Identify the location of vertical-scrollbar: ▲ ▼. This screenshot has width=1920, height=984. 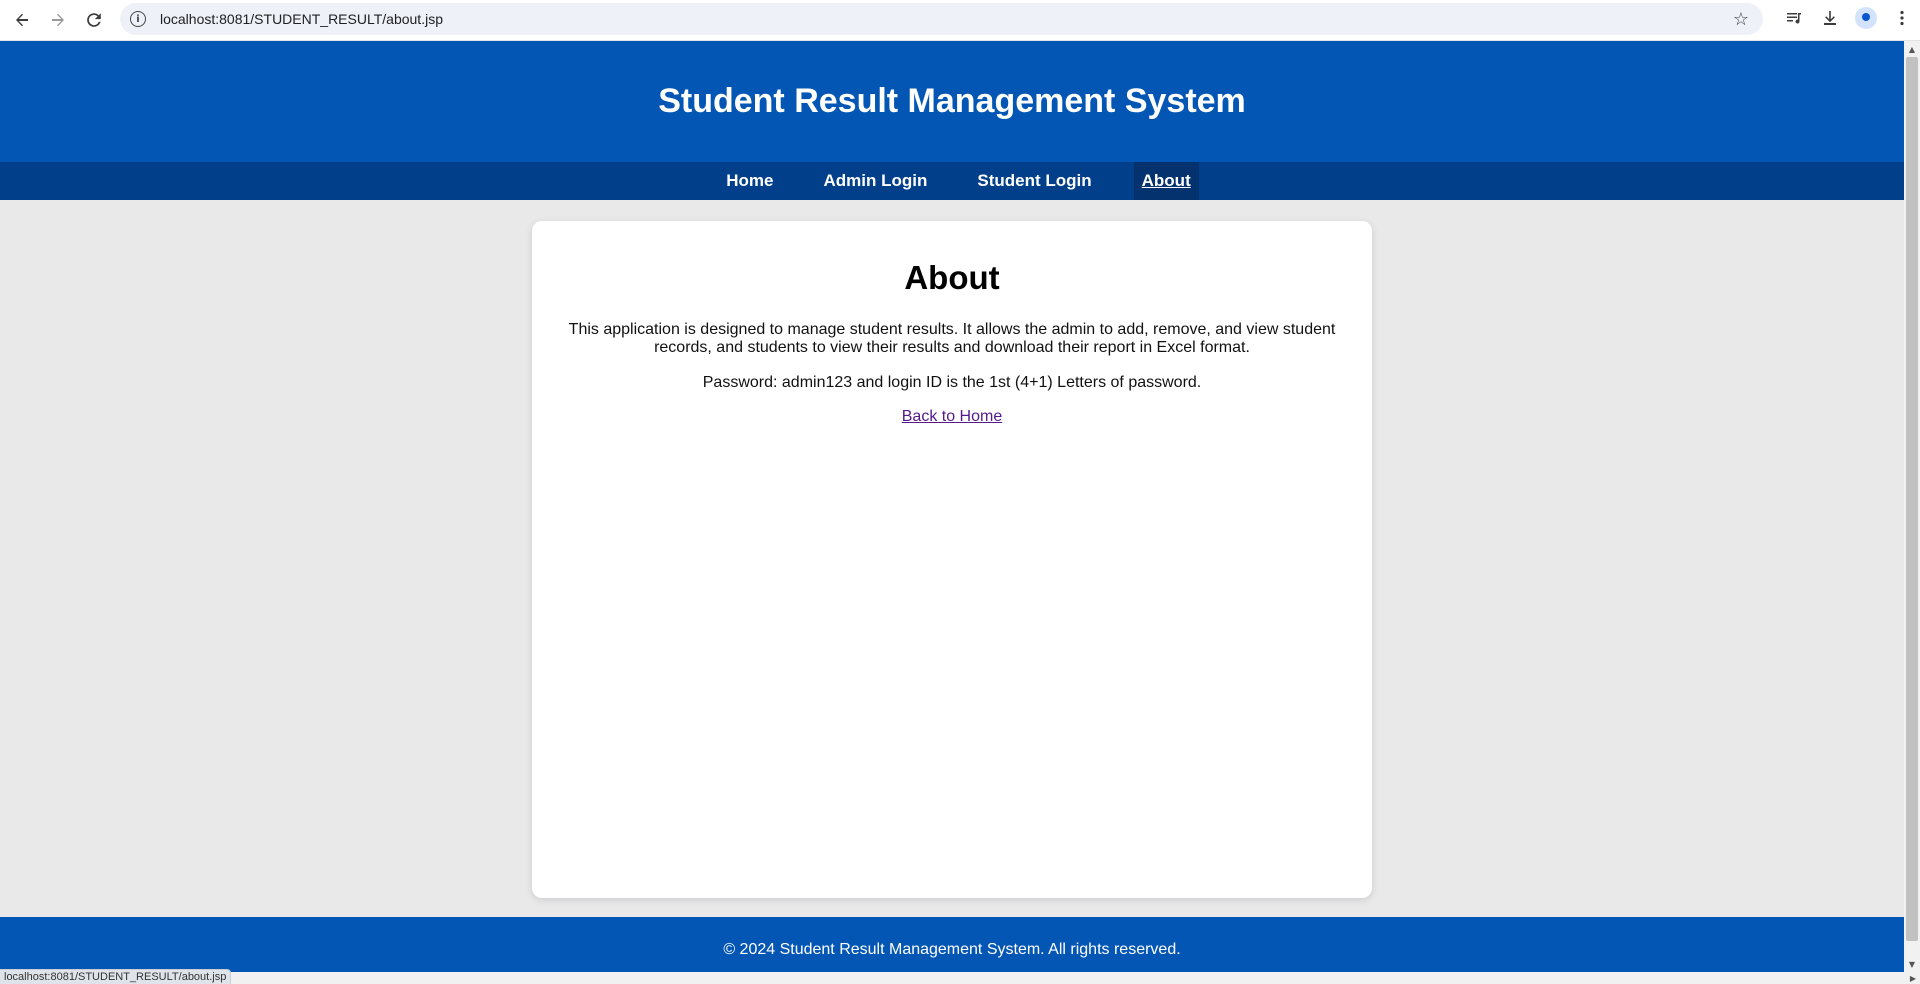
(1912, 506).